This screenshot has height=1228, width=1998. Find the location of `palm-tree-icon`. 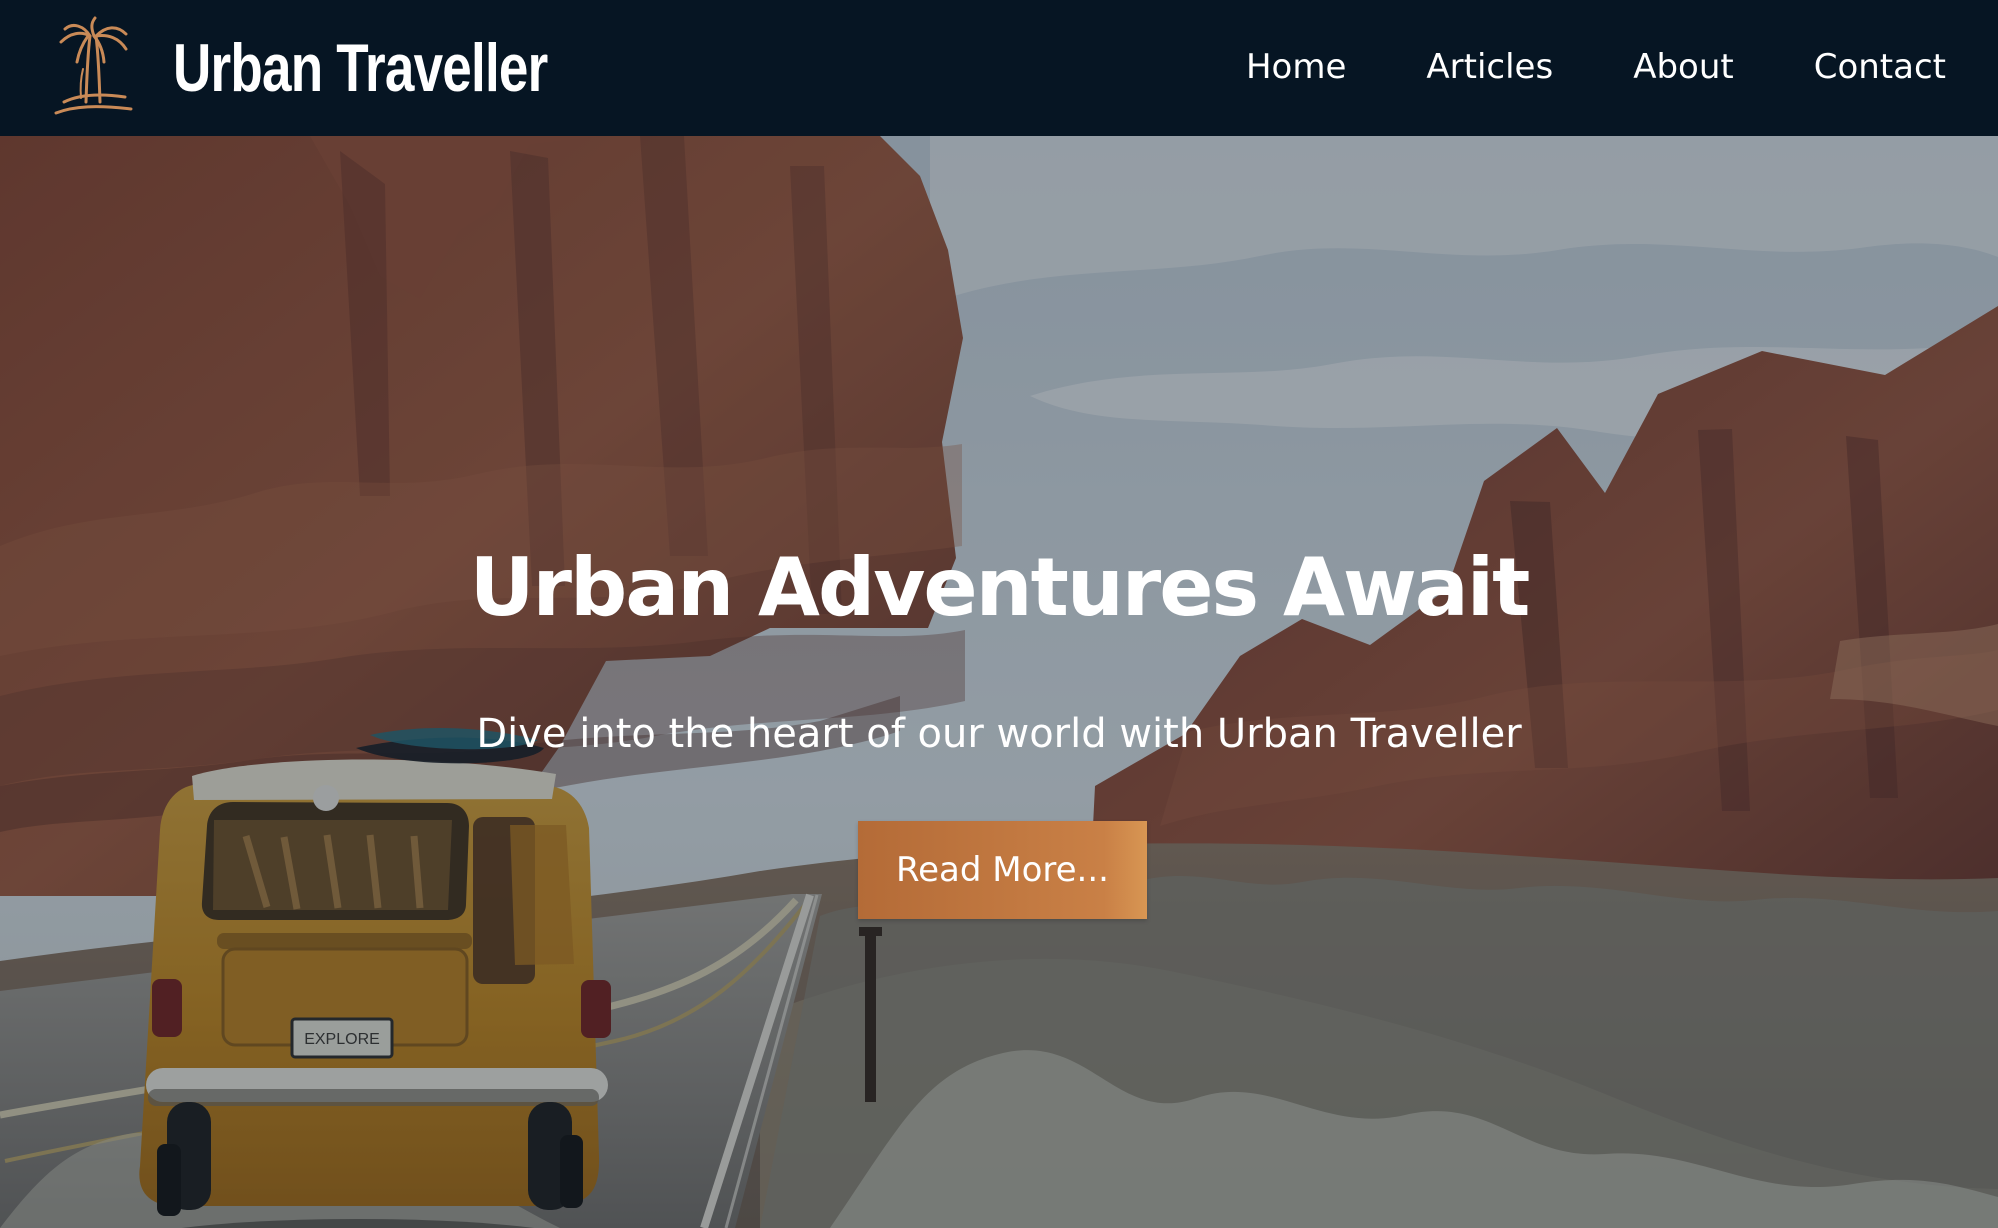

palm-tree-icon is located at coordinates (93, 65).